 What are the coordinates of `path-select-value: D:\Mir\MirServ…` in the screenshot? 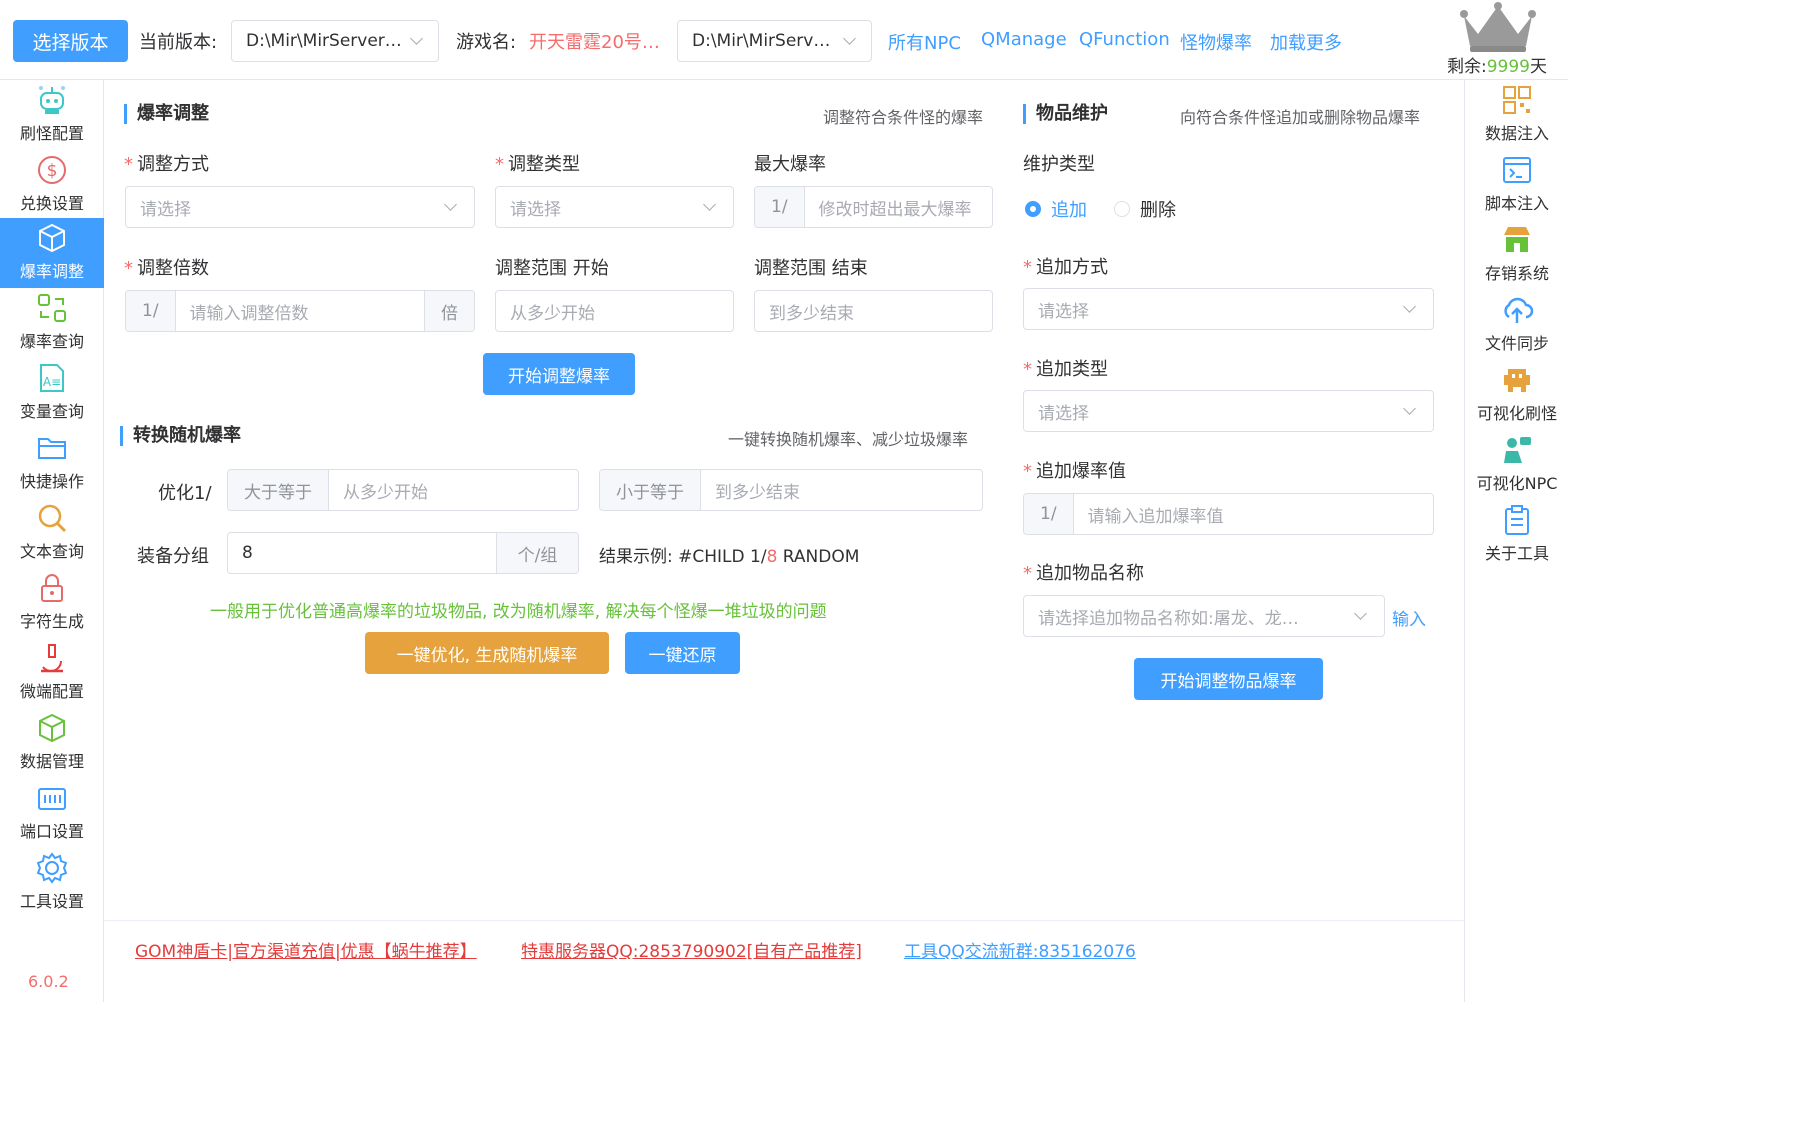 It's located at (761, 41).